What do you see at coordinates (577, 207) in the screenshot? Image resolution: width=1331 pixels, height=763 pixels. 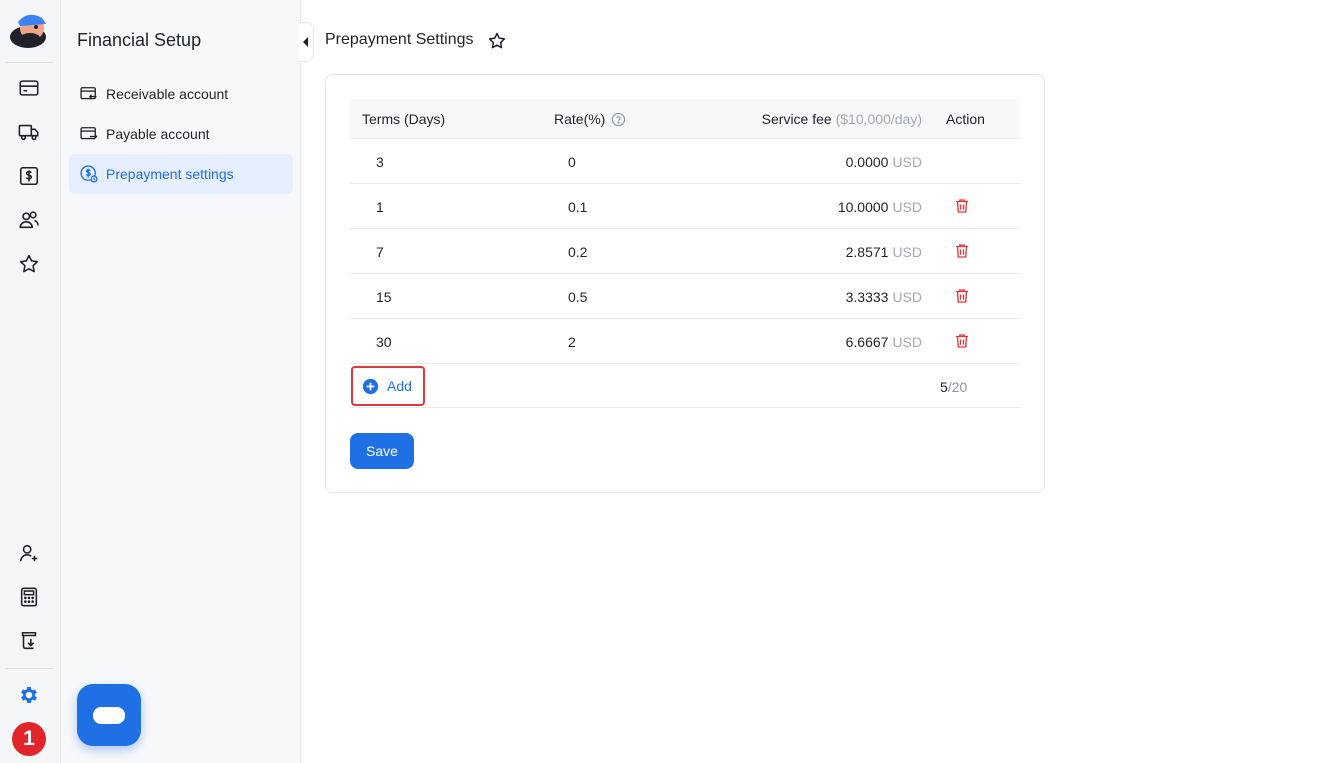 I see `rate-value: 0.1` at bounding box center [577, 207].